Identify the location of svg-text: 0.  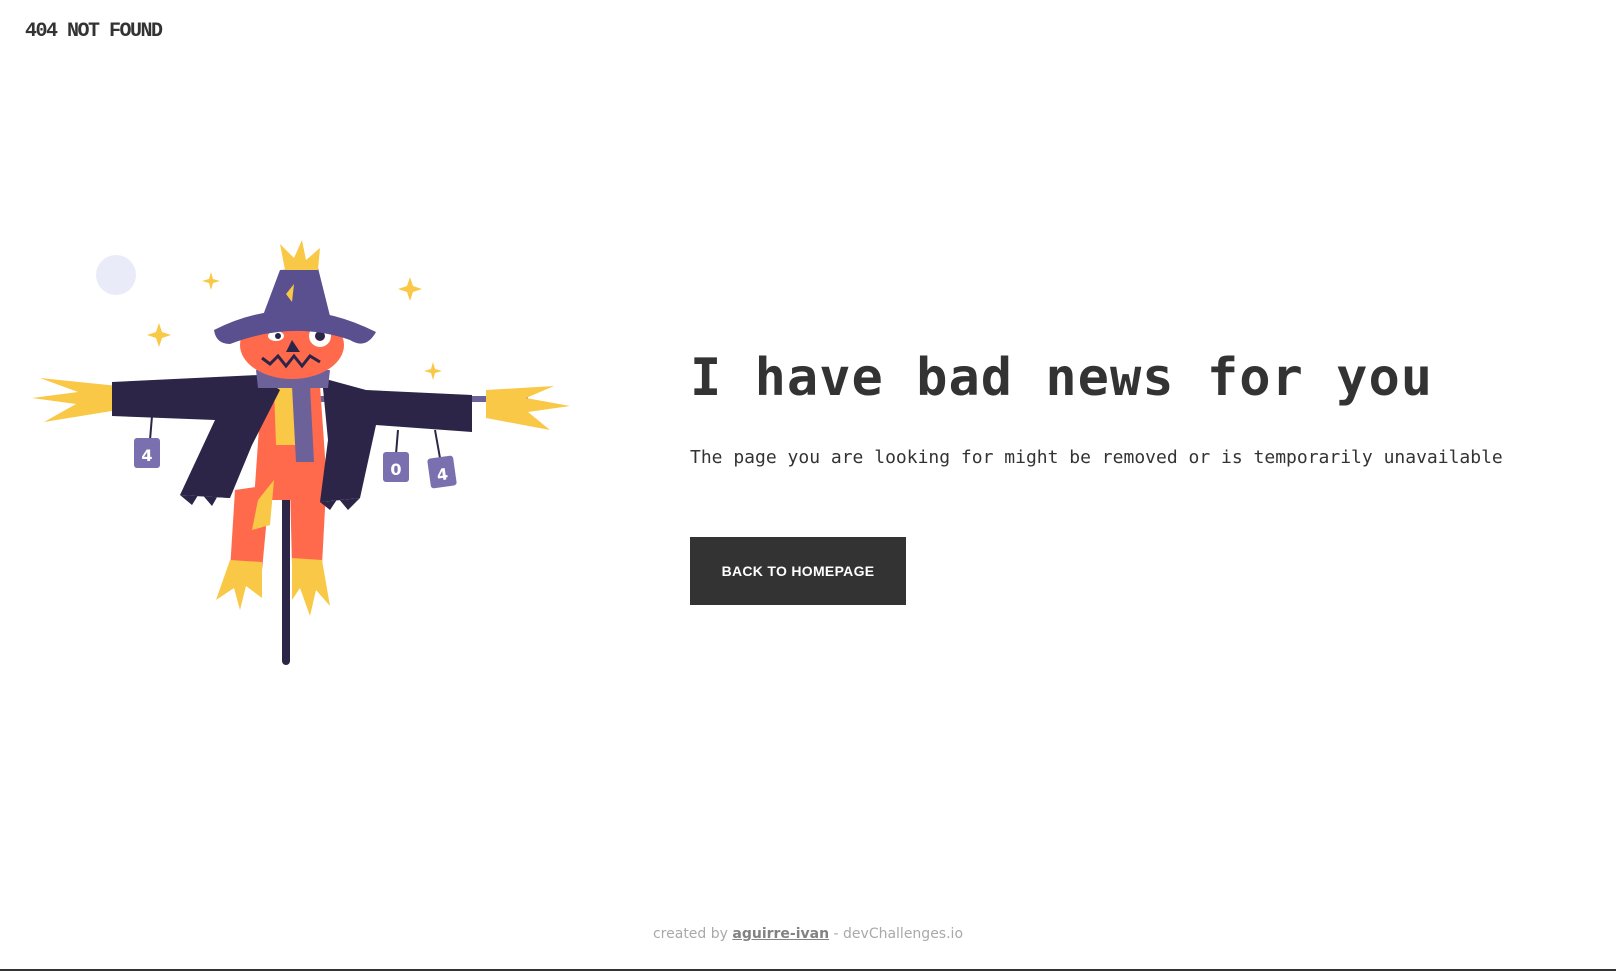
(395, 469).